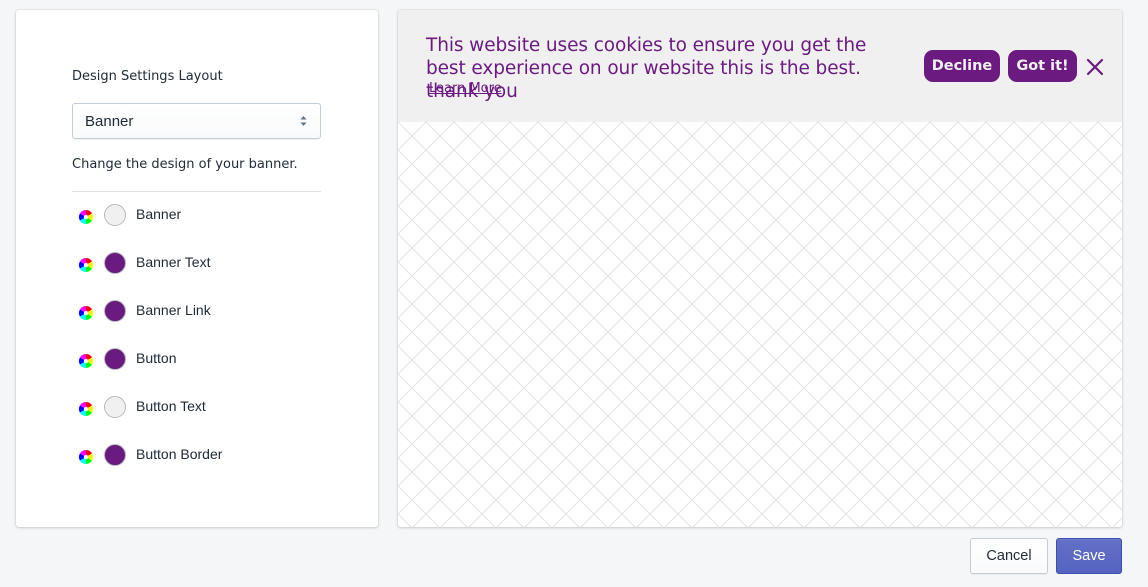 The height and width of the screenshot is (587, 1148). I want to click on color-row-banner: Banner, so click(196, 216).